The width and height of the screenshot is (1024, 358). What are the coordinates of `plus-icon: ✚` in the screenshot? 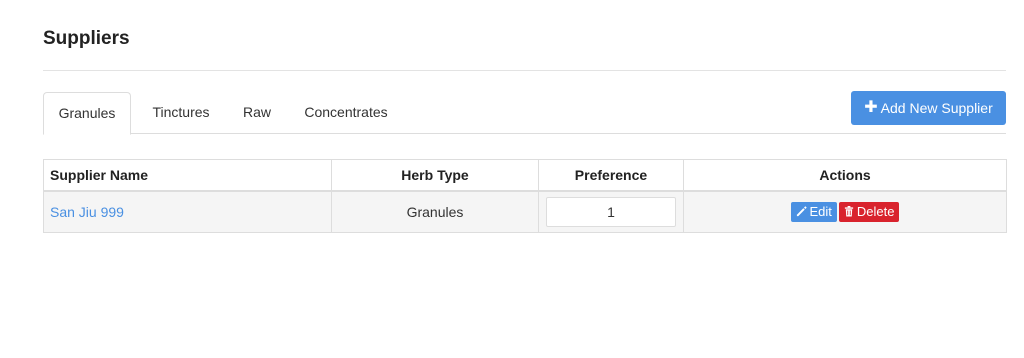 It's located at (871, 107).